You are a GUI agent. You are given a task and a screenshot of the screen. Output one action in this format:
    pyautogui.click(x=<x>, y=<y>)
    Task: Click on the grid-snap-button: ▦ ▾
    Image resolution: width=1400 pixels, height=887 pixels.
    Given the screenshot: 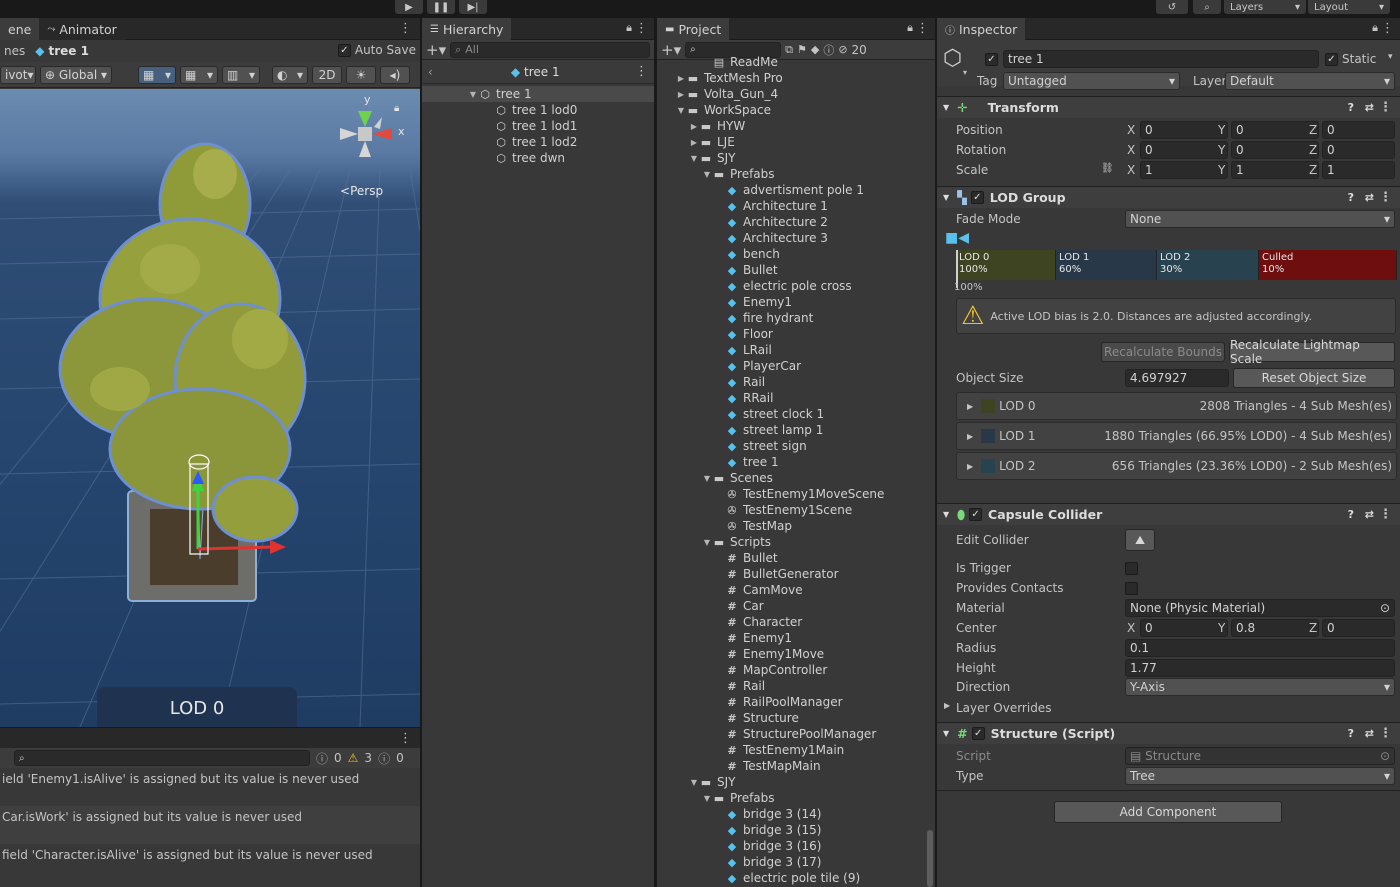 What is the action you would take?
    pyautogui.click(x=157, y=74)
    